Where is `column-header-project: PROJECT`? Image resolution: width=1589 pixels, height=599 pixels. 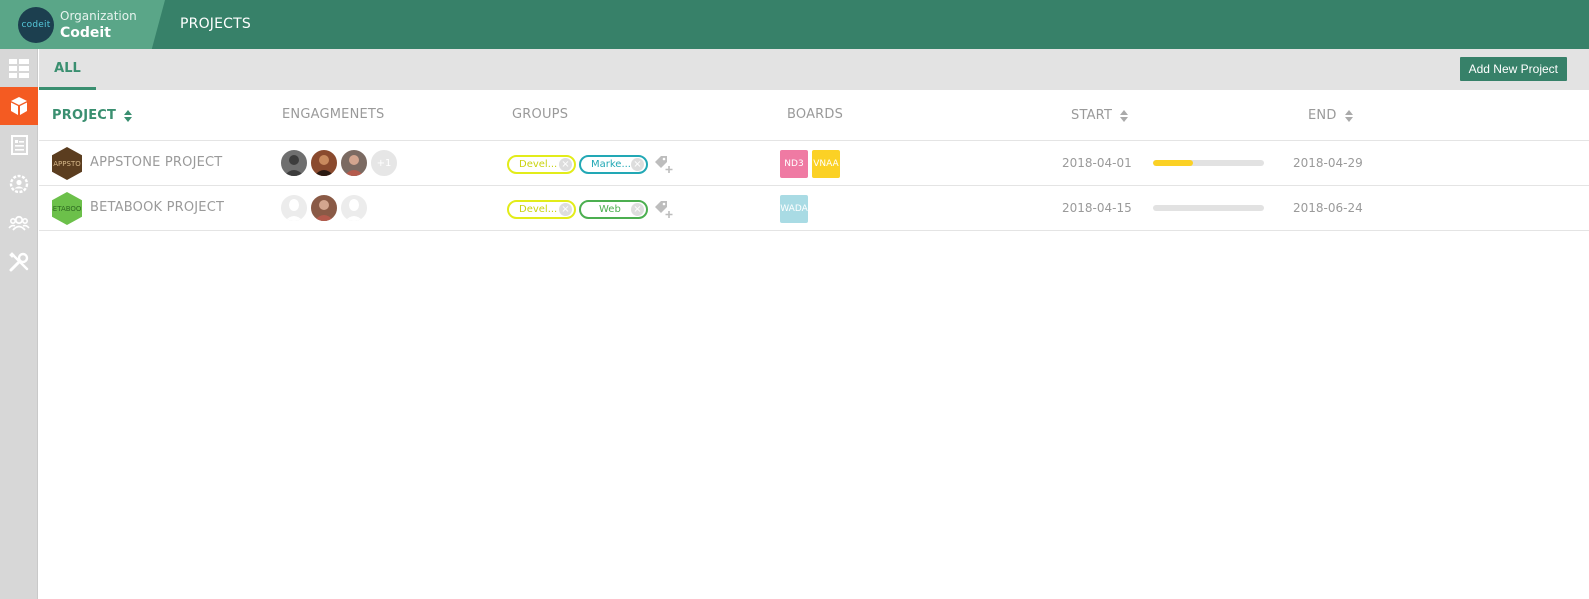
column-header-project: PROJECT is located at coordinates (92, 115).